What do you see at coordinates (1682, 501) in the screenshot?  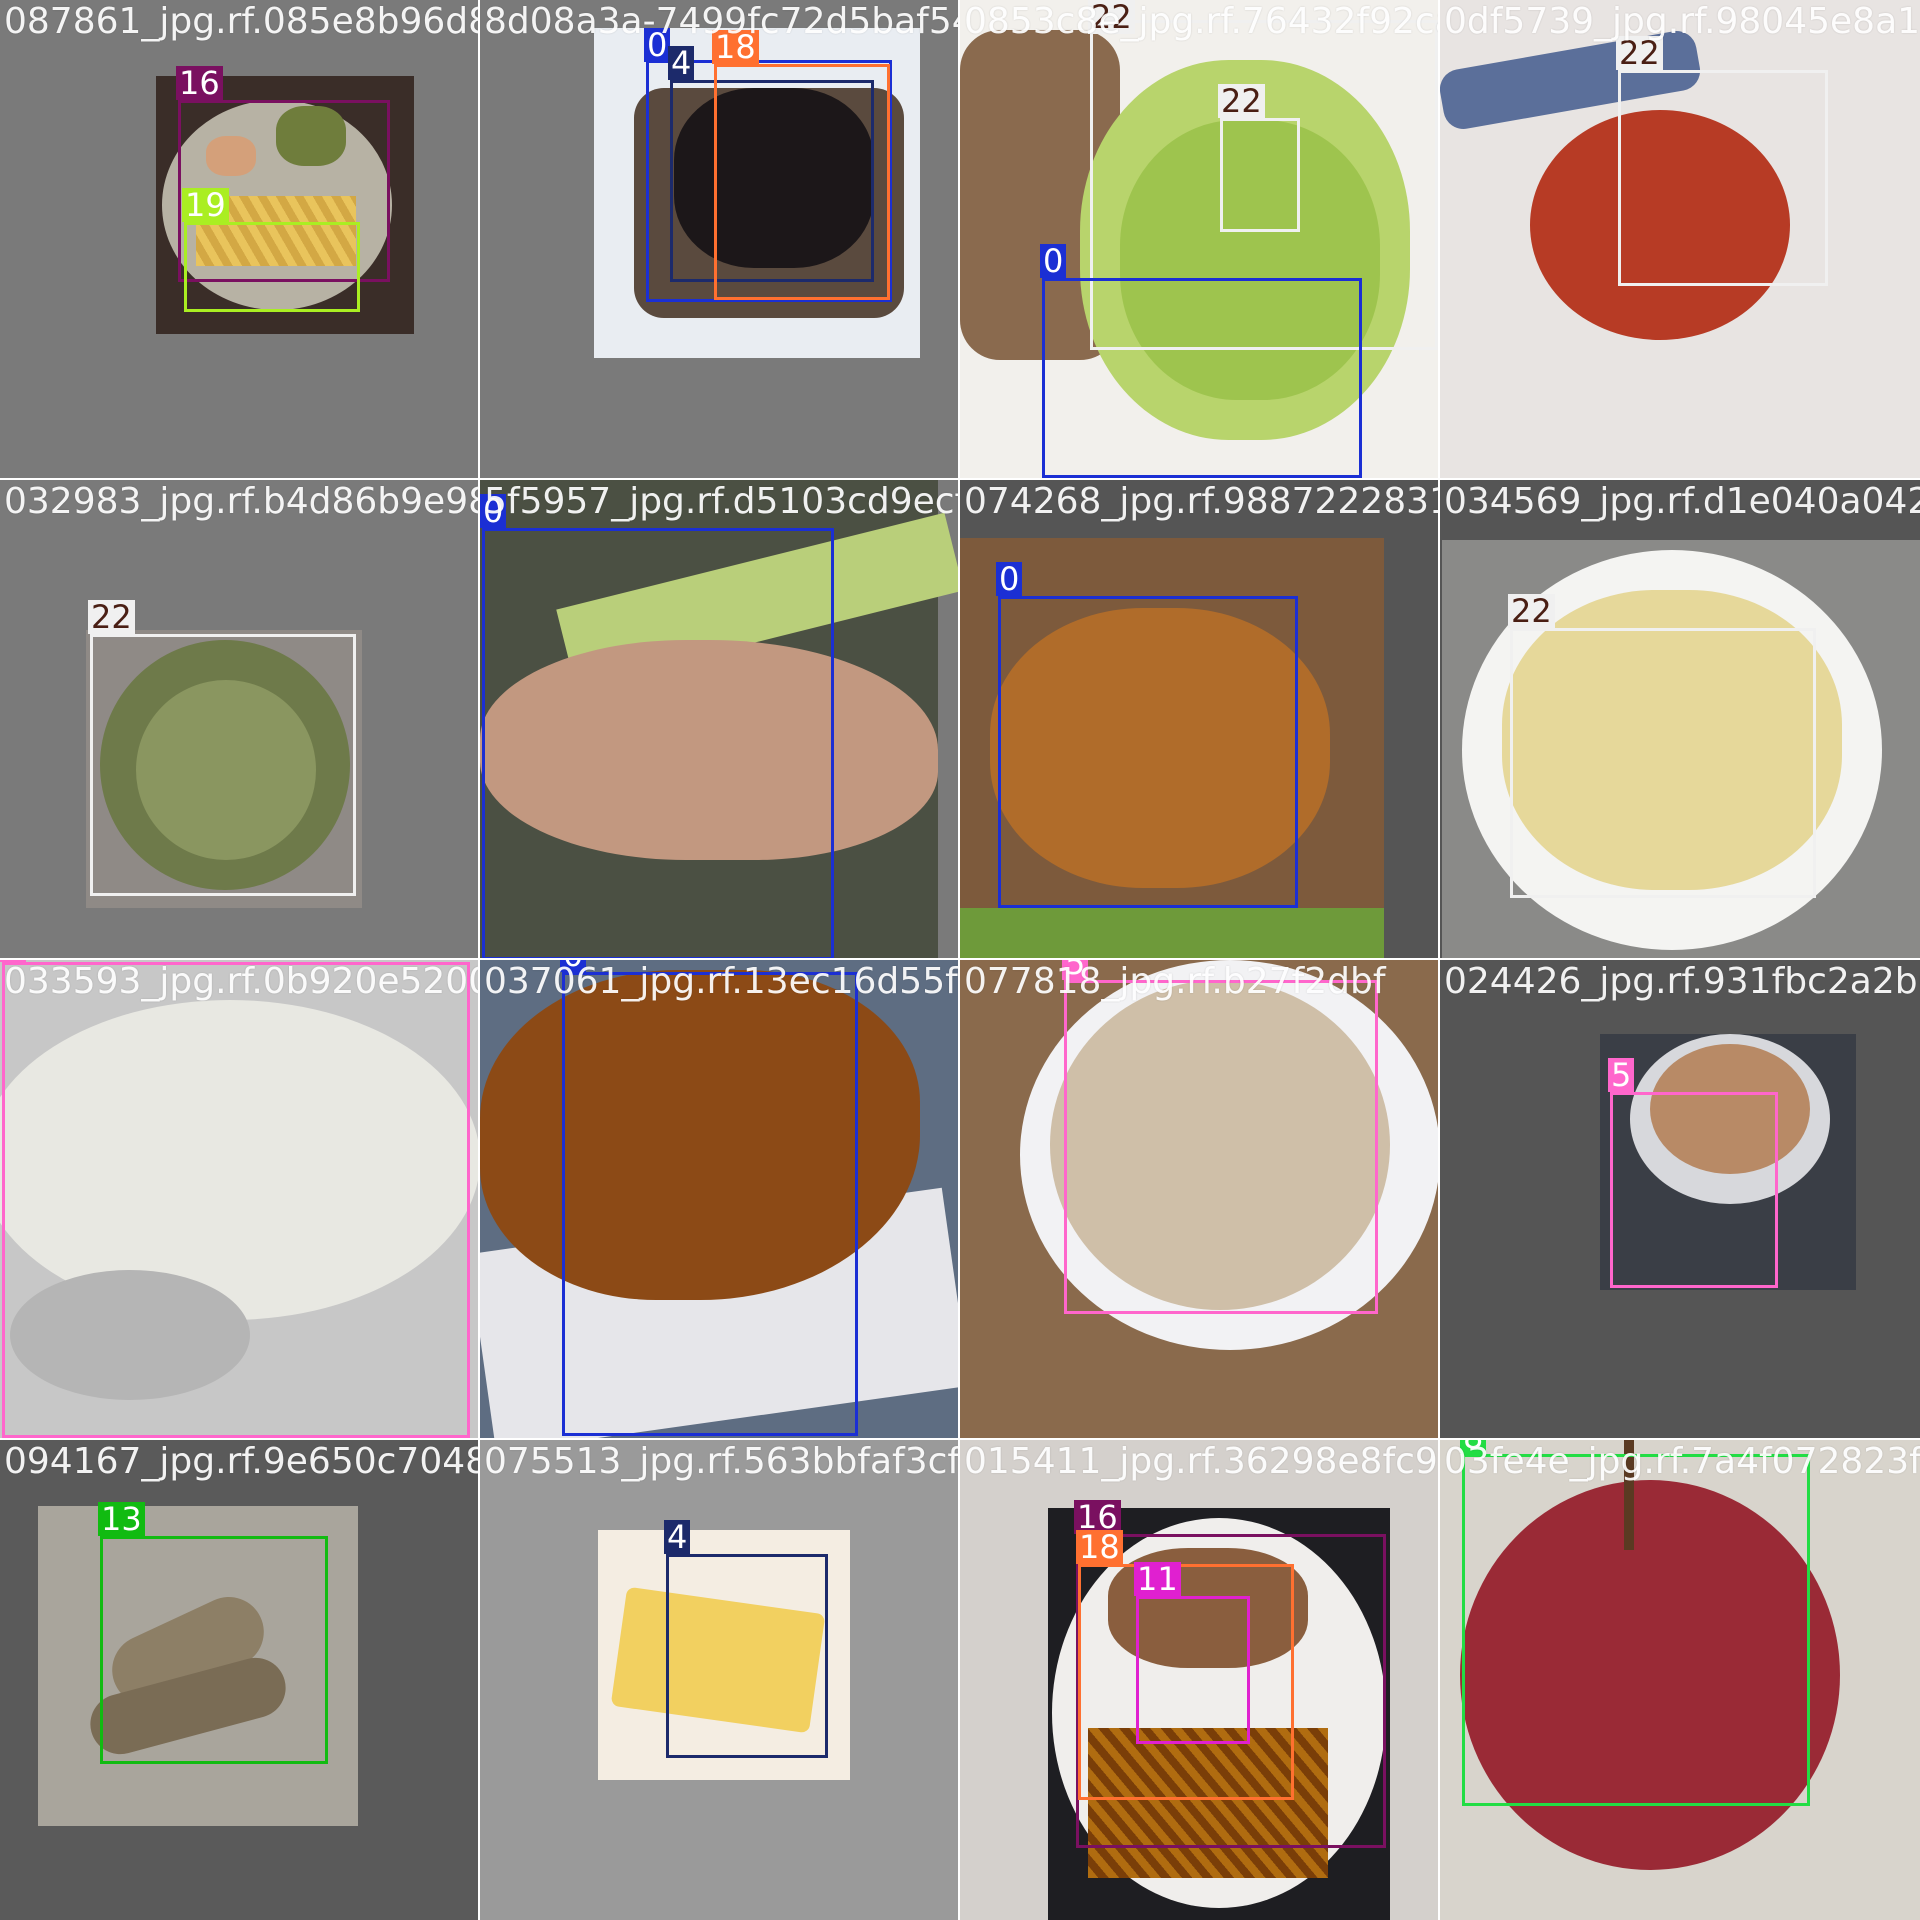 I see `filename-label: 034569_jpg.rf.d1e040a042a1` at bounding box center [1682, 501].